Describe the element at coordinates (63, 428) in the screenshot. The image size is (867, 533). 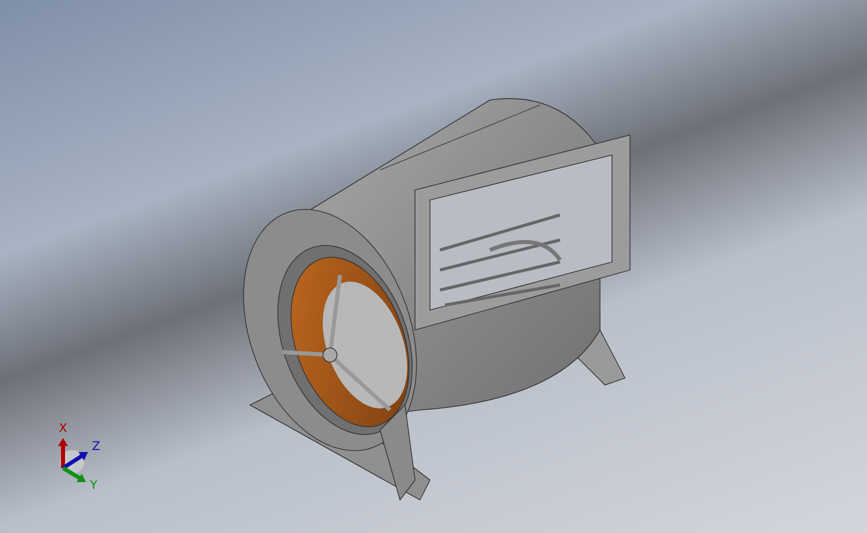
I see `axis-label: X` at that location.